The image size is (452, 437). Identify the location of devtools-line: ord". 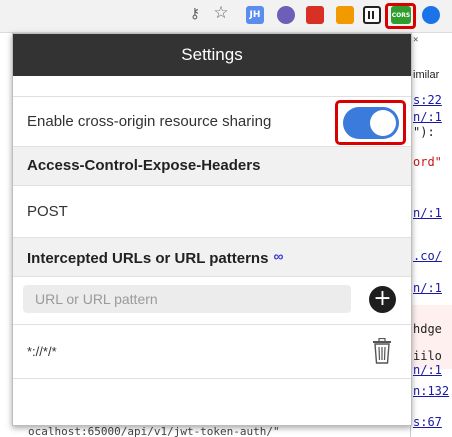
(427, 162).